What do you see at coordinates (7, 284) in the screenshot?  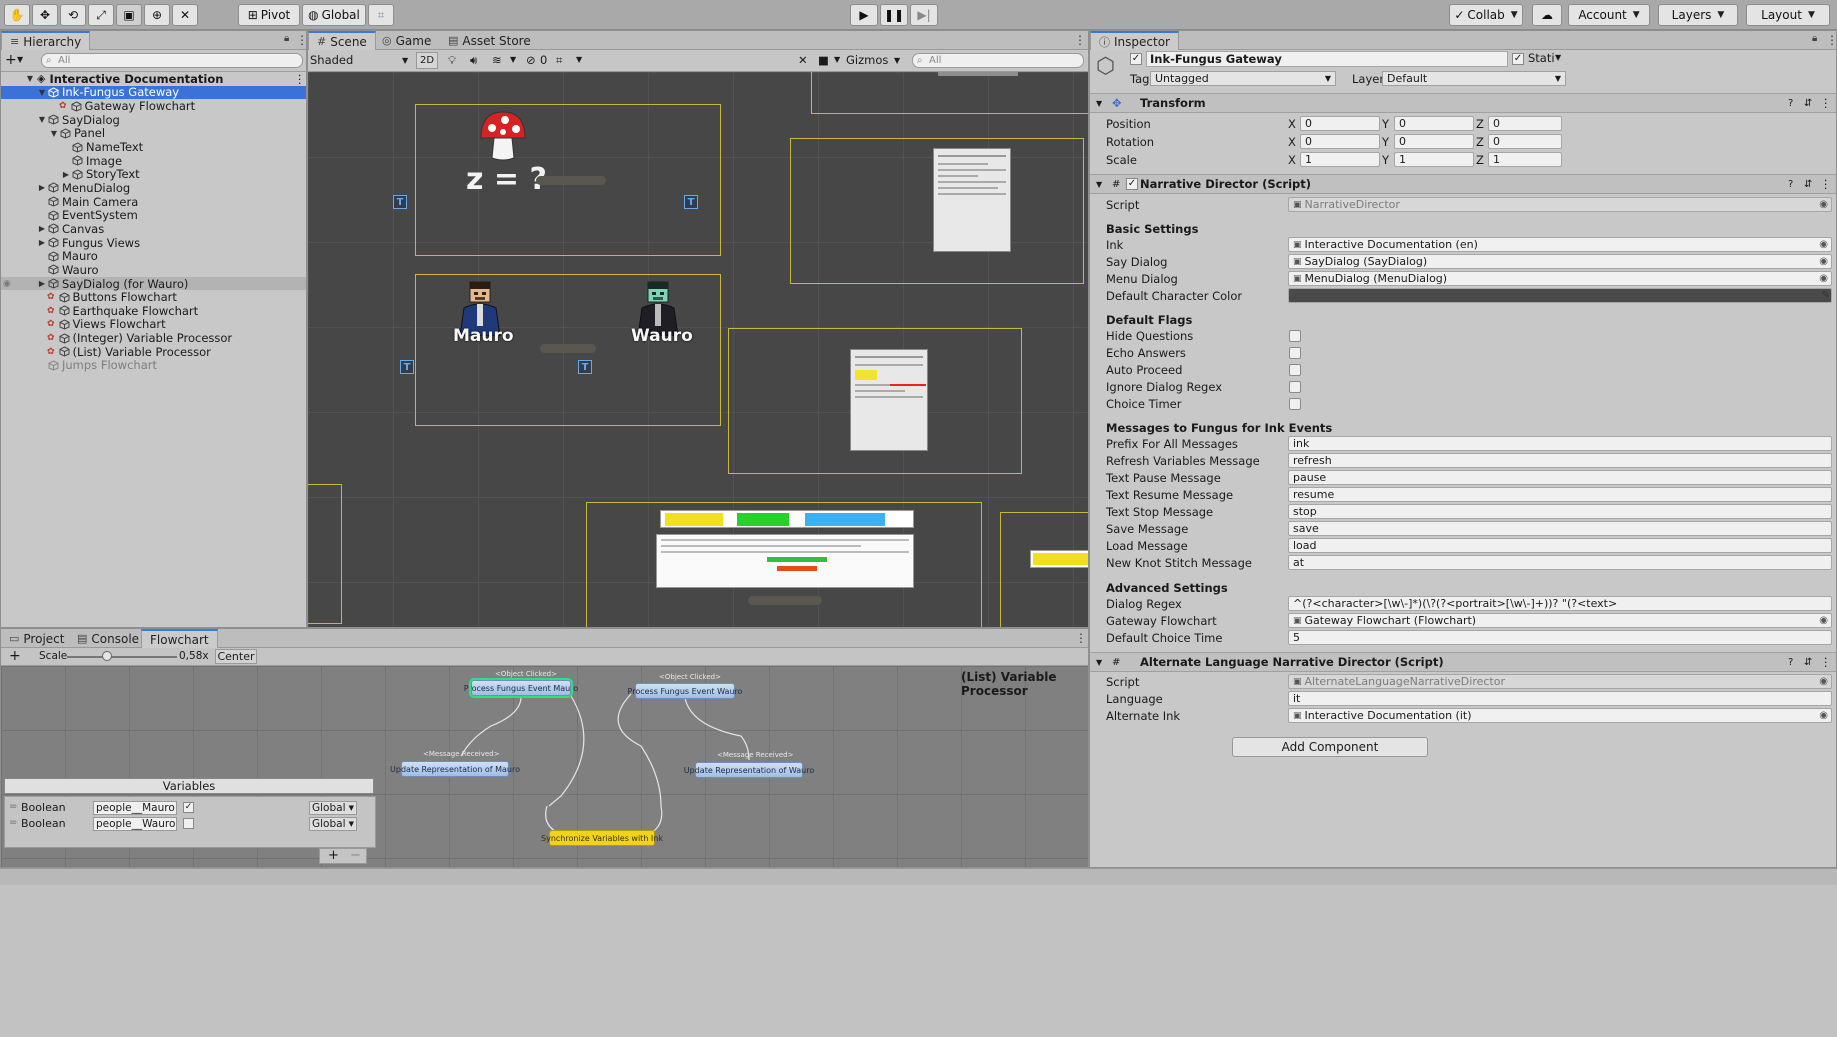 I see `visibility-eye-icon: ◉` at bounding box center [7, 284].